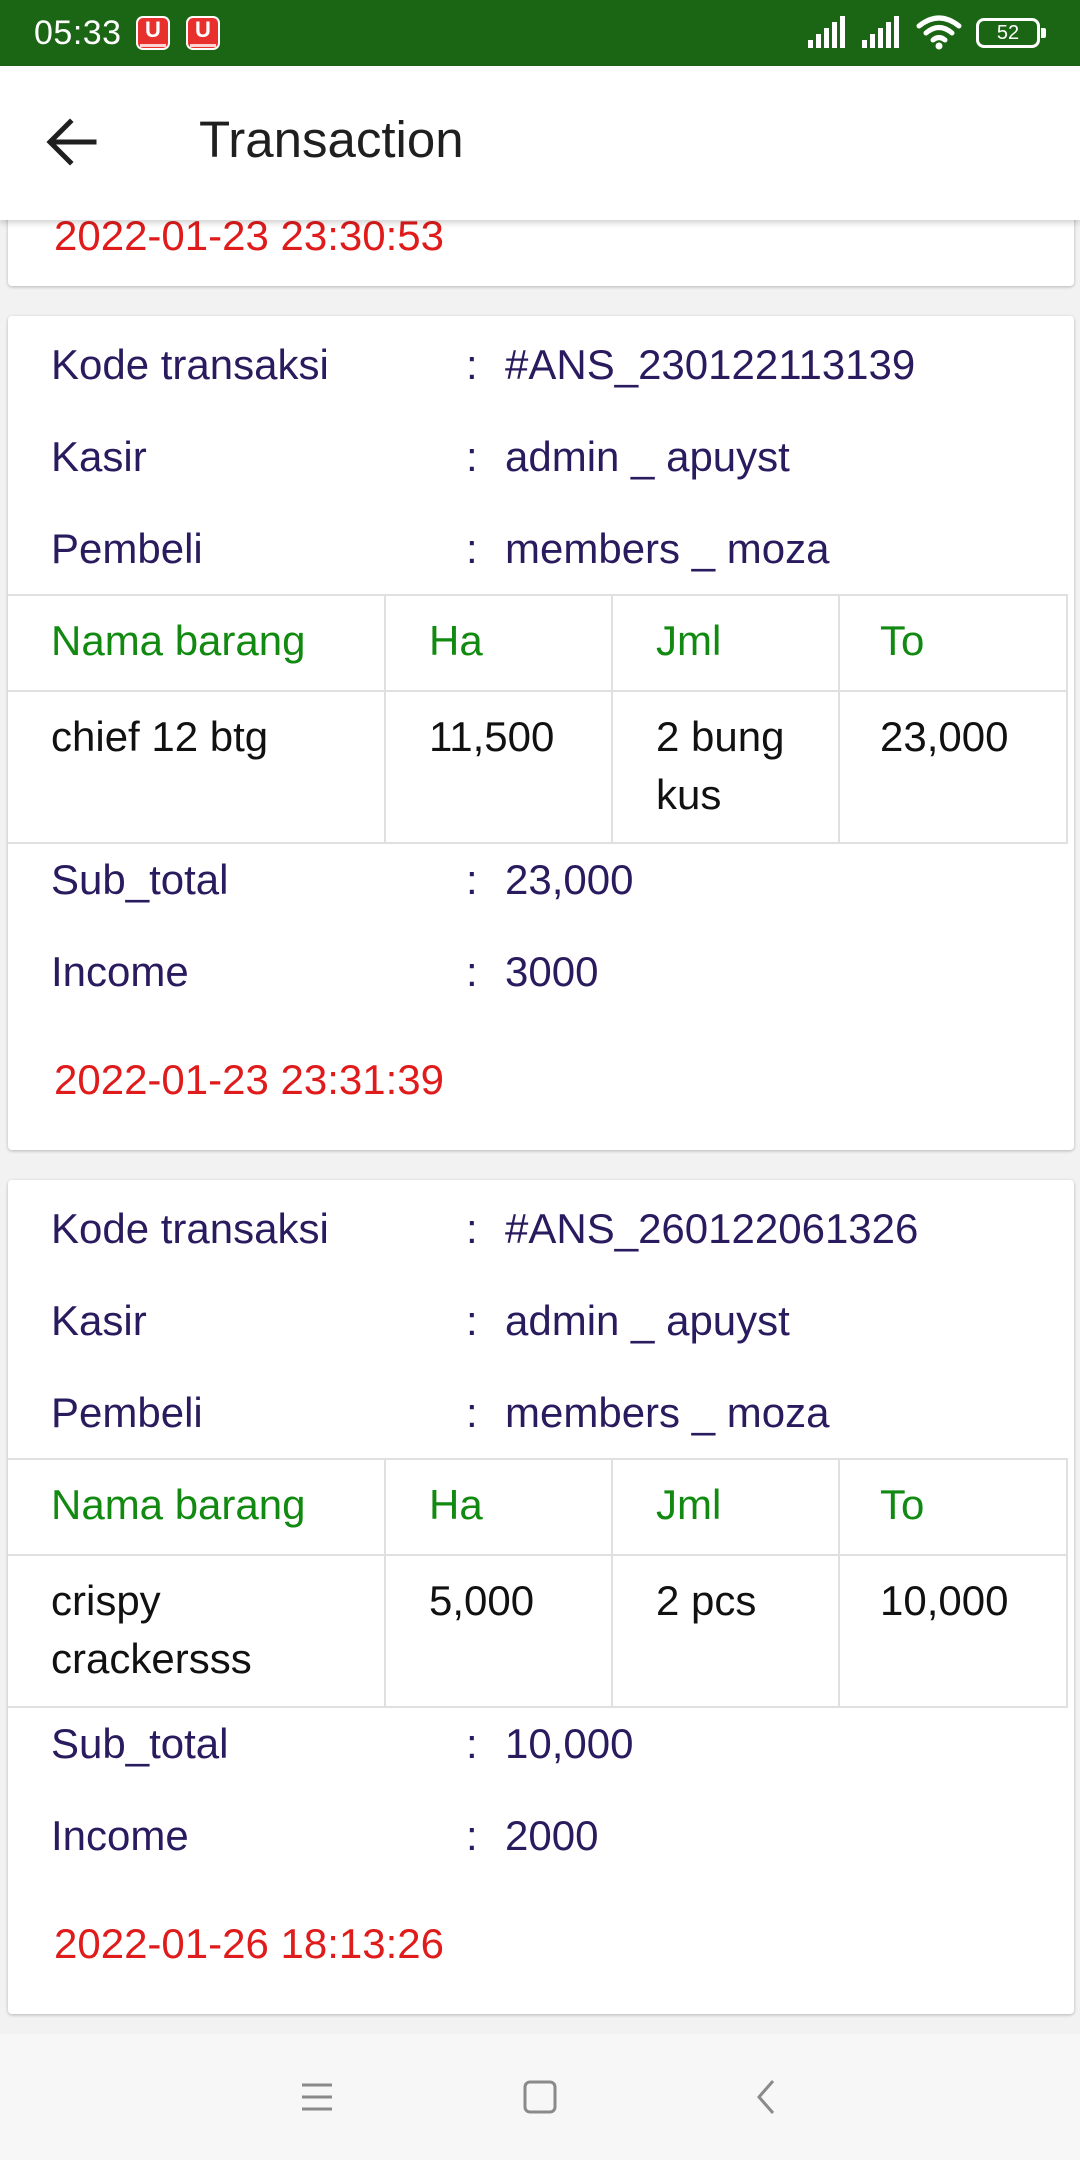 The width and height of the screenshot is (1080, 2160). What do you see at coordinates (72, 142) in the screenshot?
I see `back-arrow-icon` at bounding box center [72, 142].